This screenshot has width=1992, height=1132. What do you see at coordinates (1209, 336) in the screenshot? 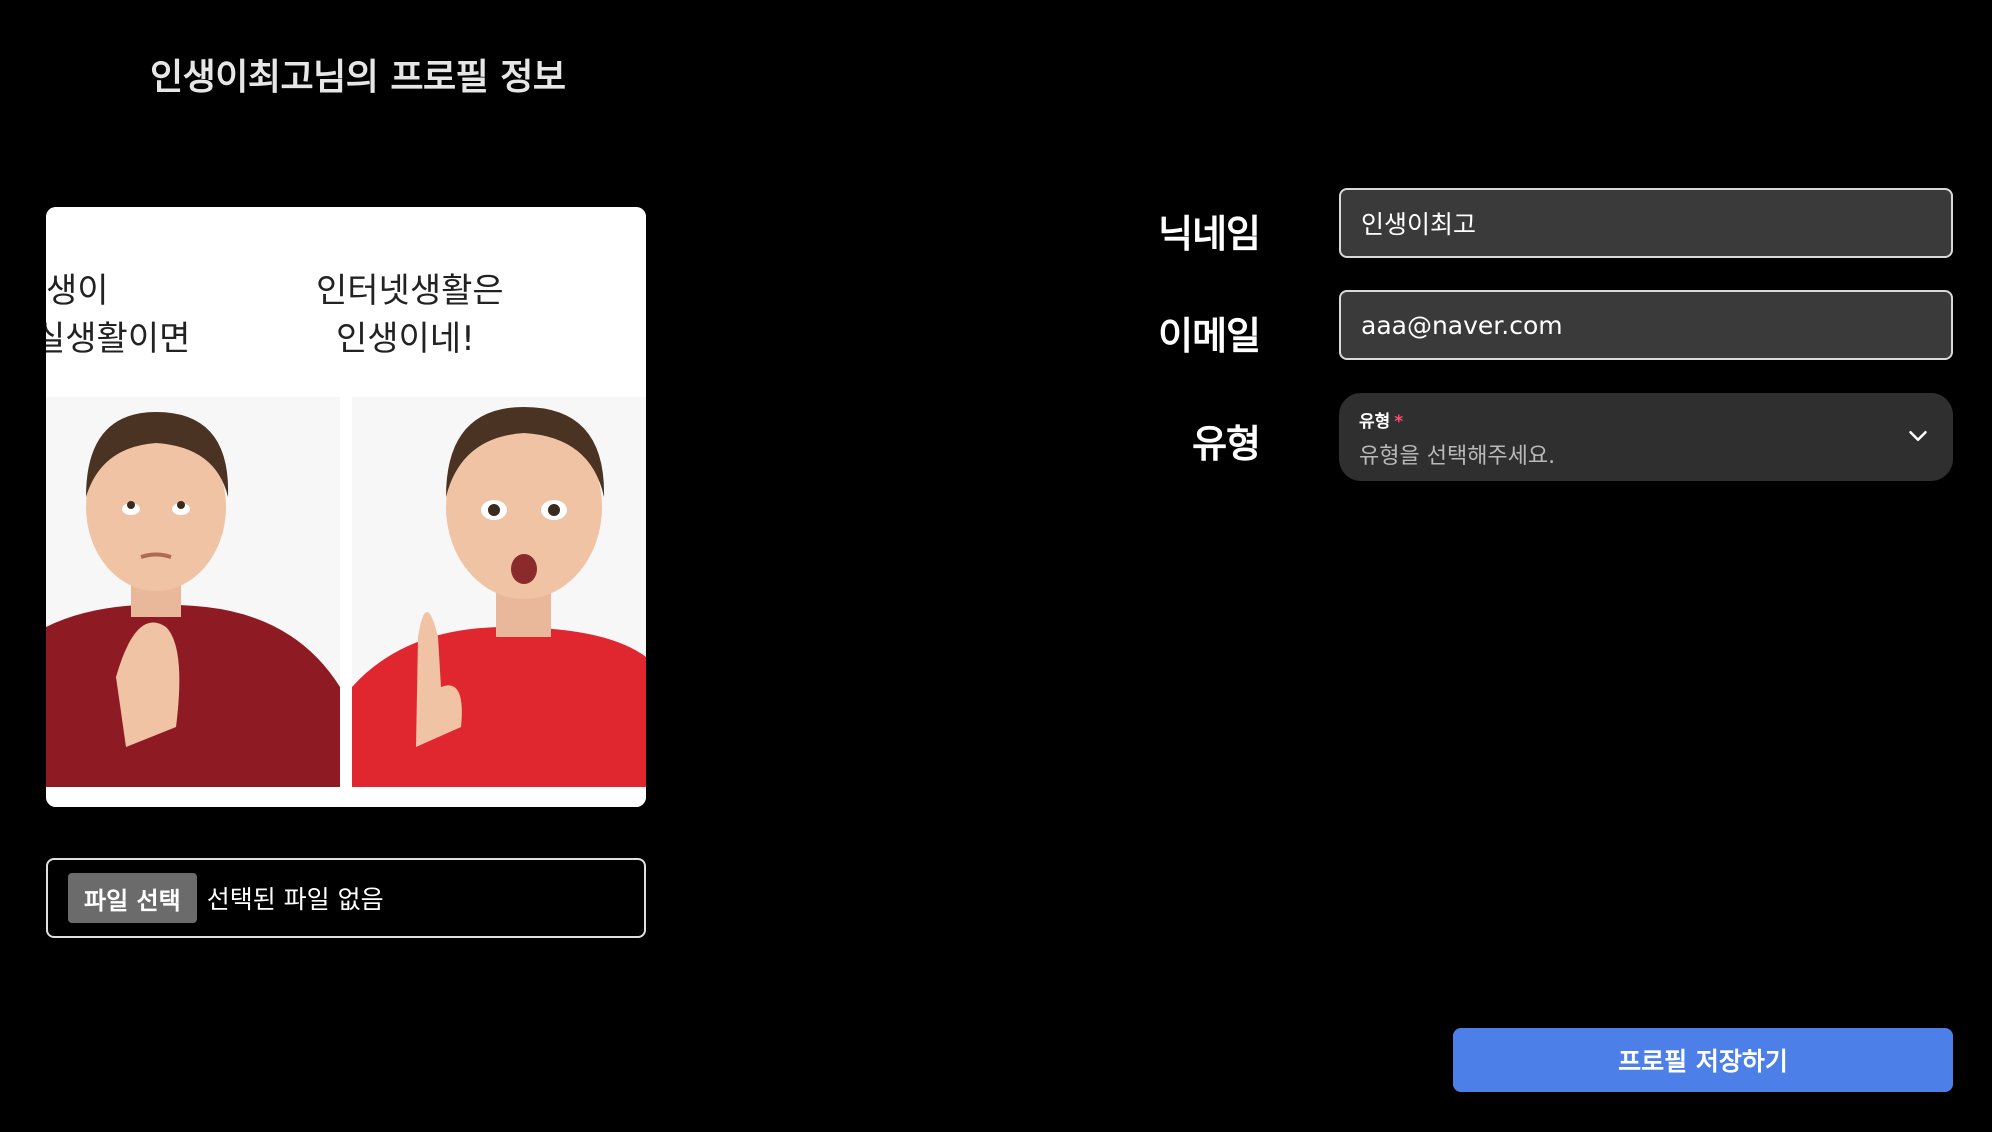
I see `email-label: 이메일` at bounding box center [1209, 336].